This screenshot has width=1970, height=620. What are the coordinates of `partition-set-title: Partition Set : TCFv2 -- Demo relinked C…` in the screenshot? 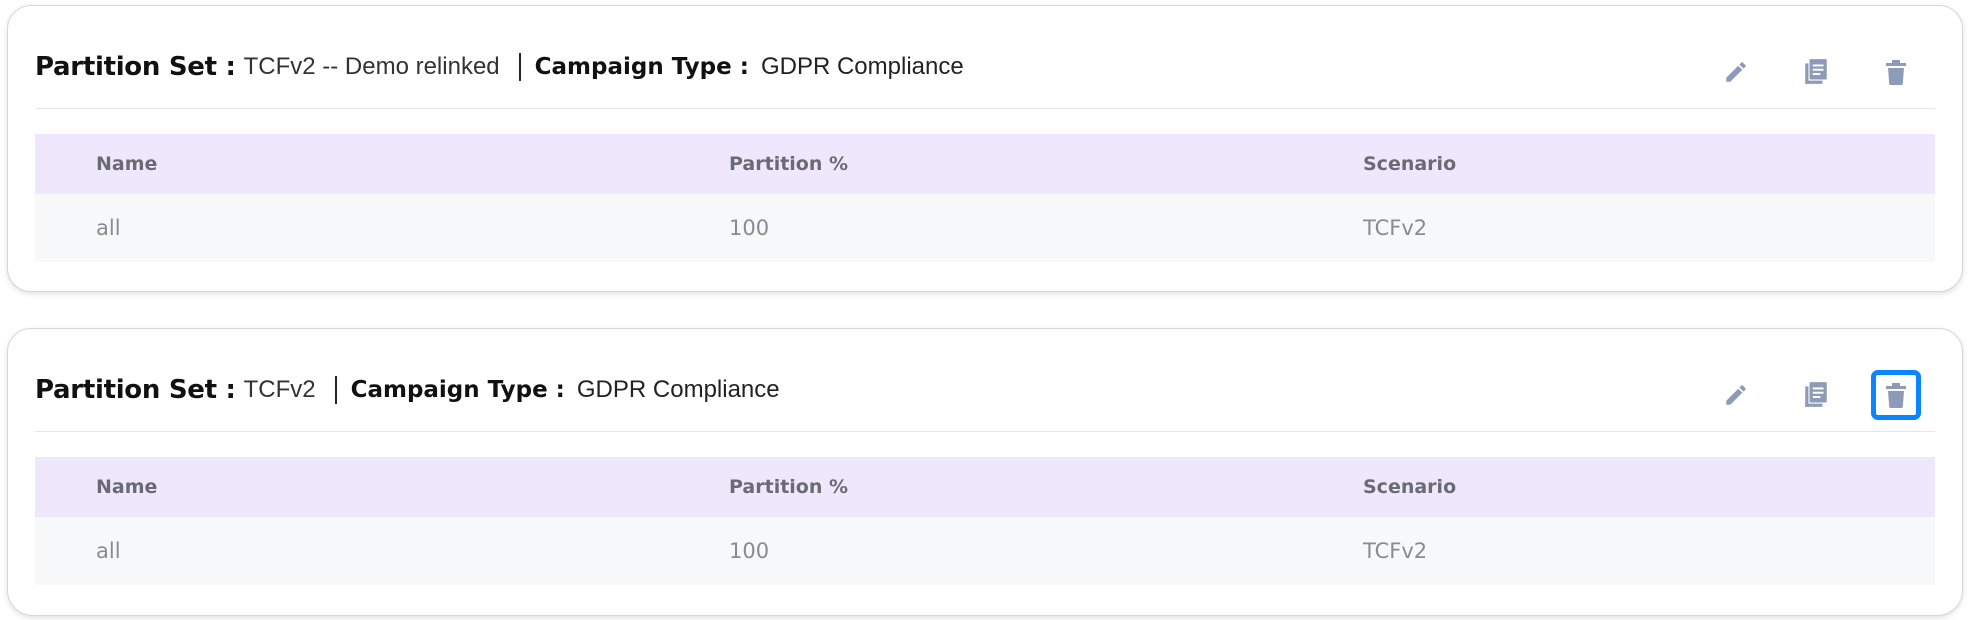 It's located at (499, 67).